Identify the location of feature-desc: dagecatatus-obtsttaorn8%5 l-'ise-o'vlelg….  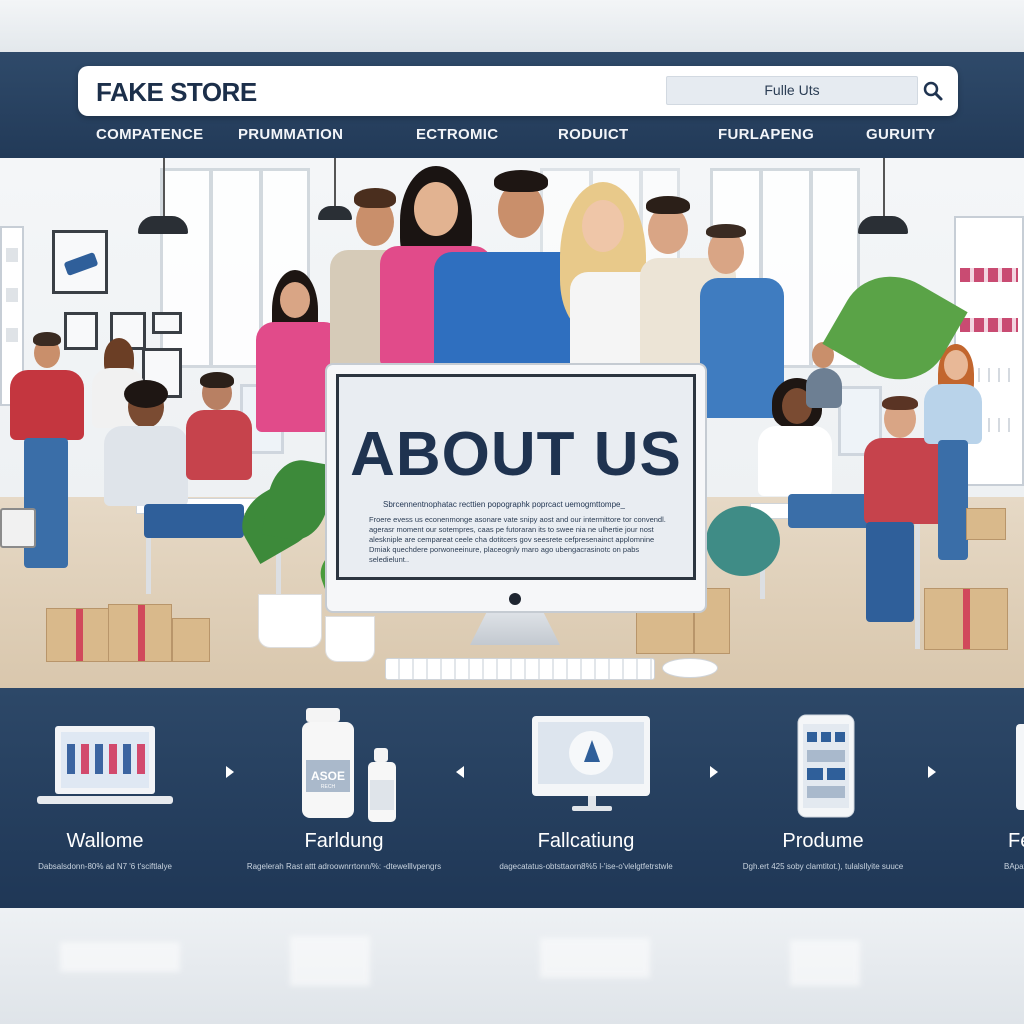
(586, 866).